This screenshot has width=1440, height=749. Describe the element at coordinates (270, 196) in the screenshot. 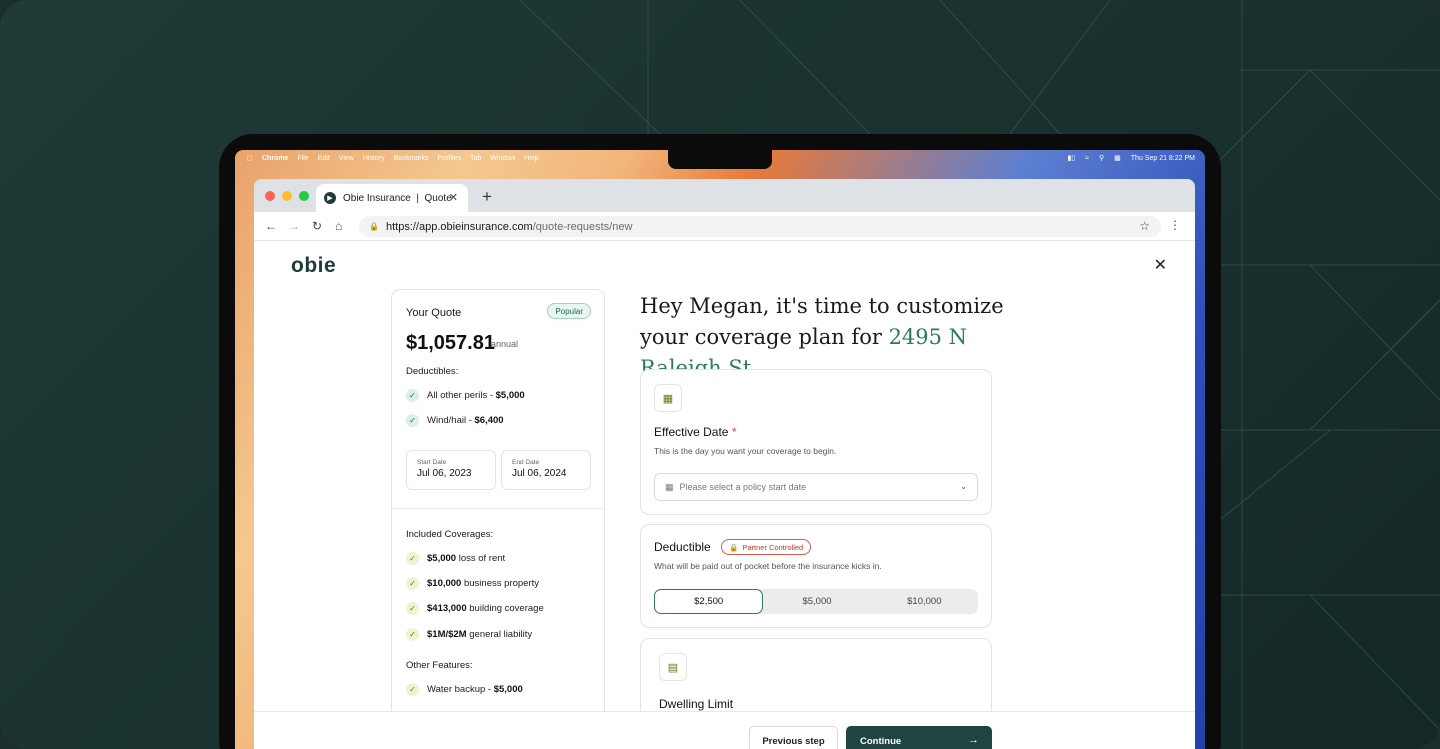

I see `close-window-button` at that location.